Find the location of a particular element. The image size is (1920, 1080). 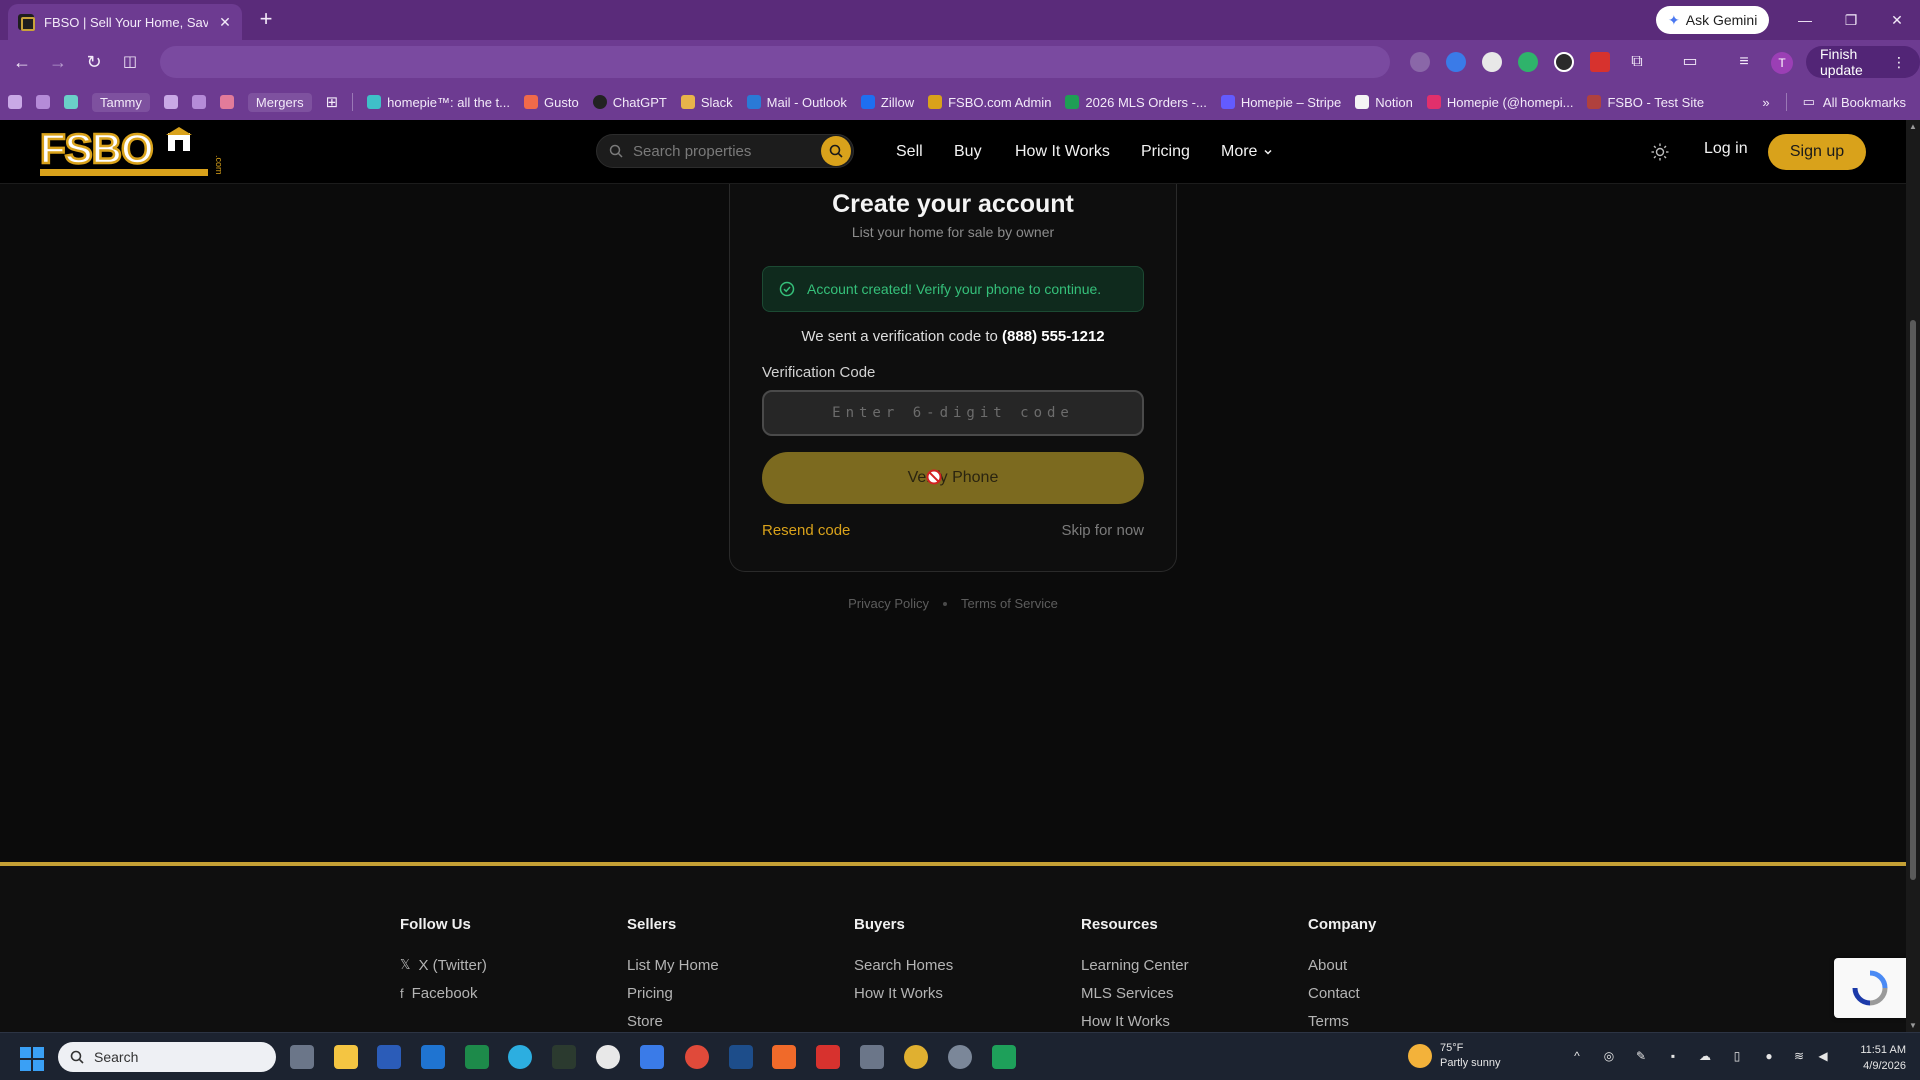

all-bookmarks: All Bookmarks is located at coordinates (1864, 102).